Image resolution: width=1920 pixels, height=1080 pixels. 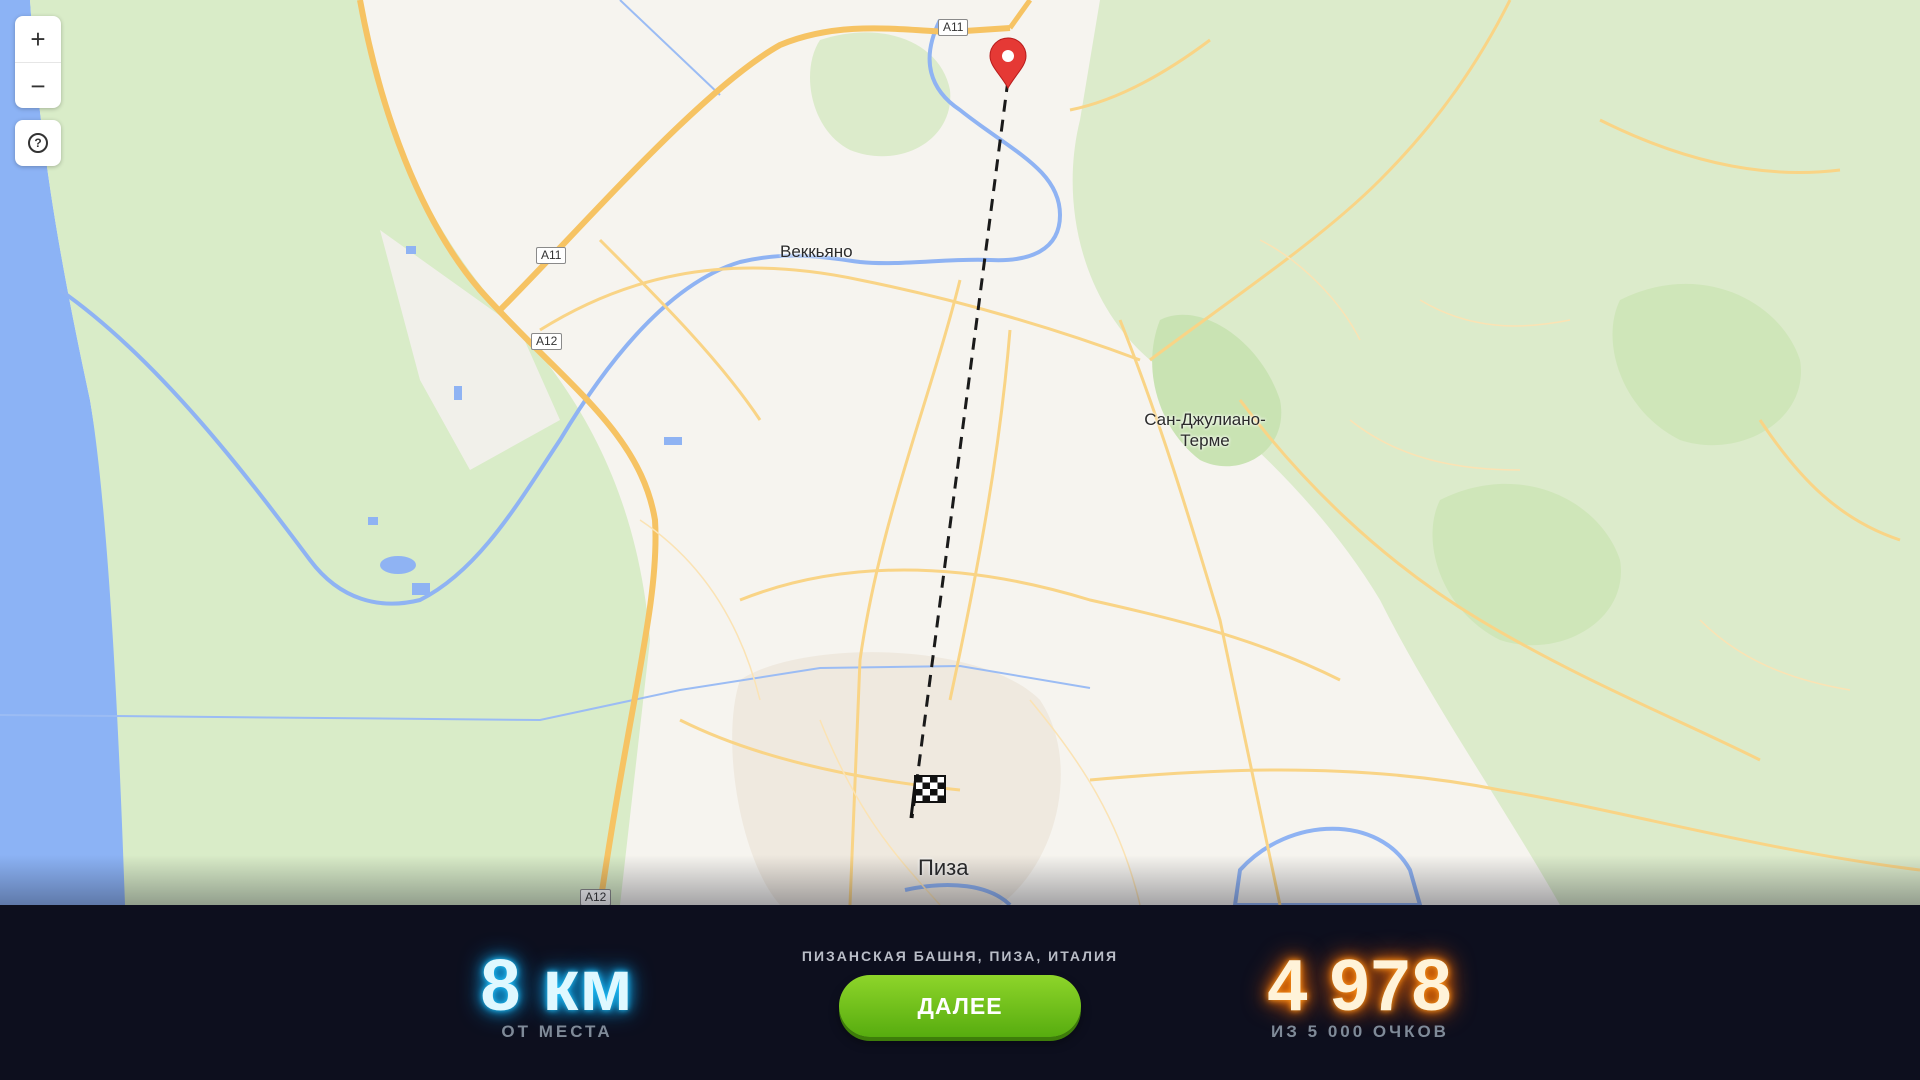 I want to click on zoom-in-button: +, so click(x=38, y=39).